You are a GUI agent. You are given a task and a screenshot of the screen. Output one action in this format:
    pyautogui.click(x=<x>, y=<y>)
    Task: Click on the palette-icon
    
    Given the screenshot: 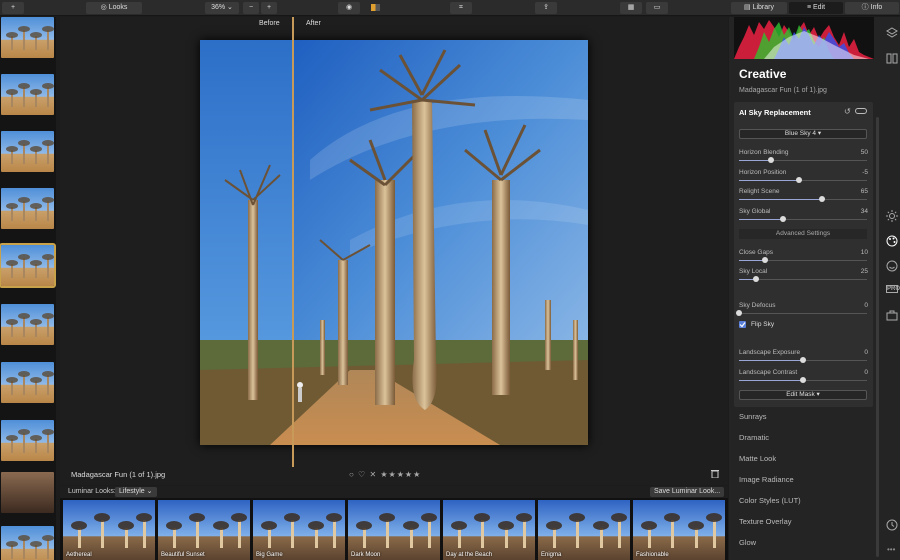 What is the action you would take?
    pyautogui.click(x=892, y=241)
    